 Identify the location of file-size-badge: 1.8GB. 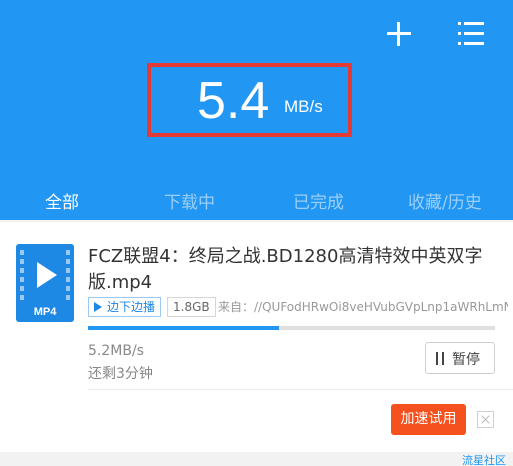
(191, 307).